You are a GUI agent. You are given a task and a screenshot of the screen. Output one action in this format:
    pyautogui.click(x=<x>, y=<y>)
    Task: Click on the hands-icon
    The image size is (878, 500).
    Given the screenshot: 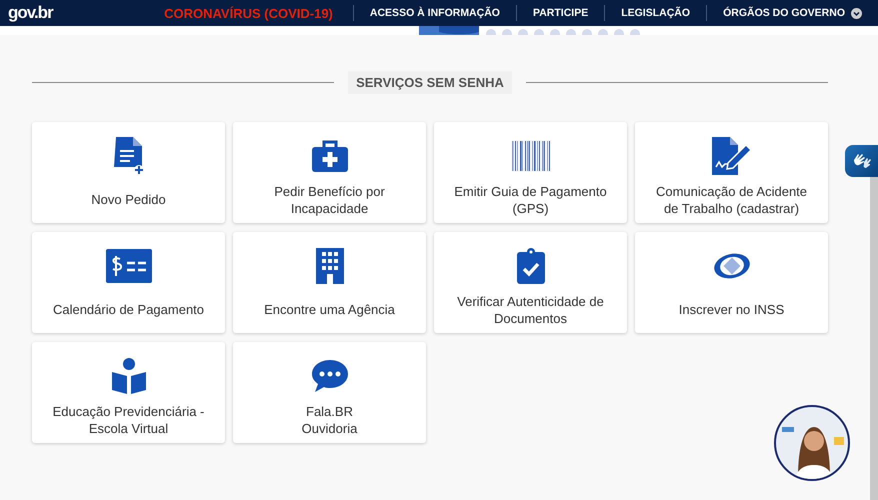 What is the action you would take?
    pyautogui.click(x=862, y=161)
    